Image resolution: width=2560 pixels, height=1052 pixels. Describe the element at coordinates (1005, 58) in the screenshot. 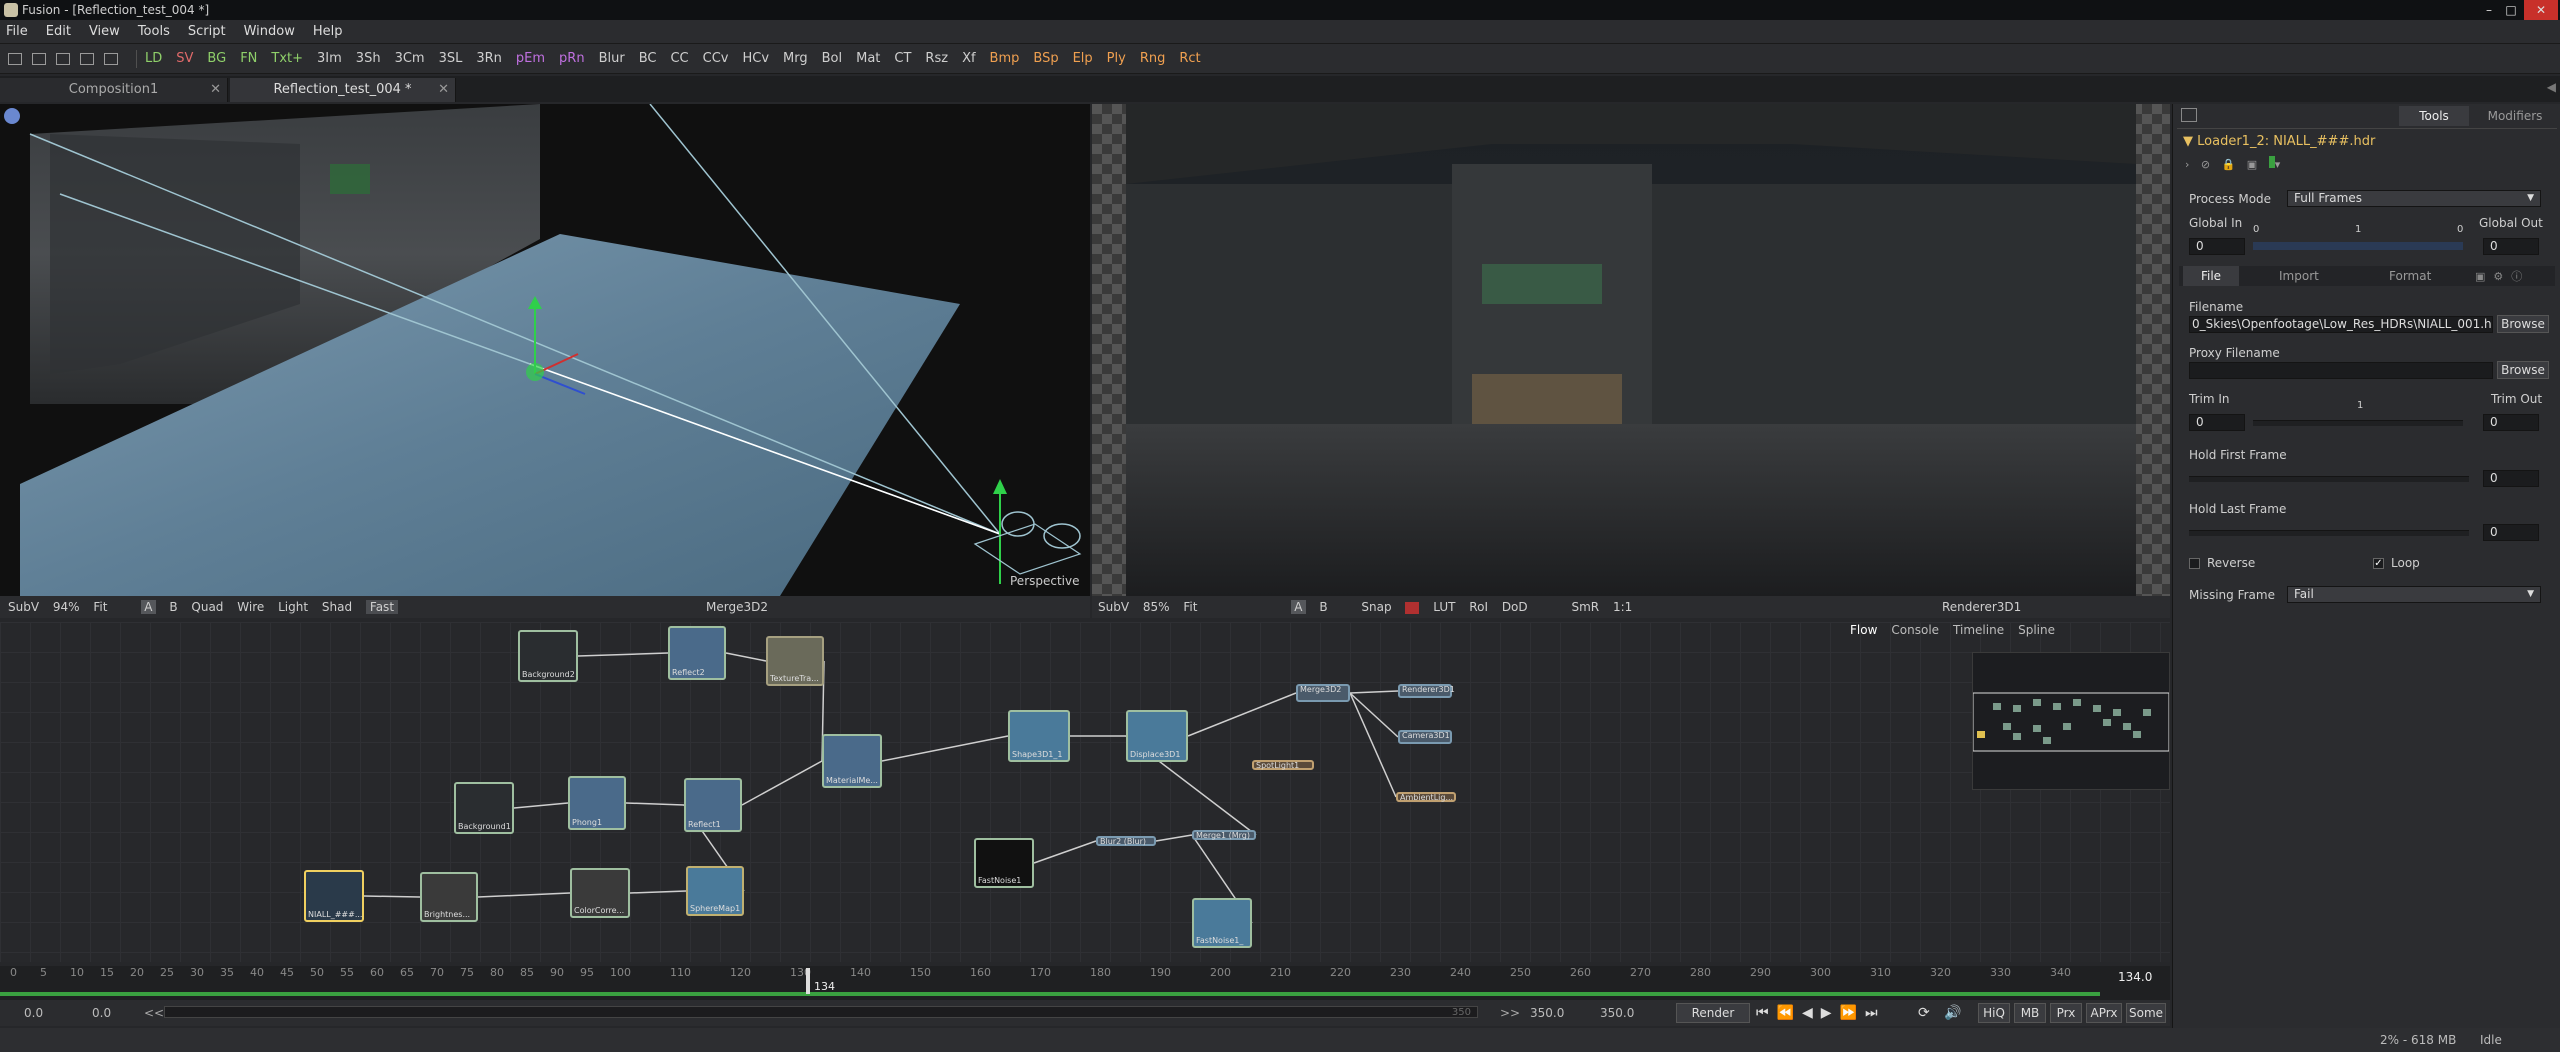

I see `tool-button-bmp: Bmp` at that location.